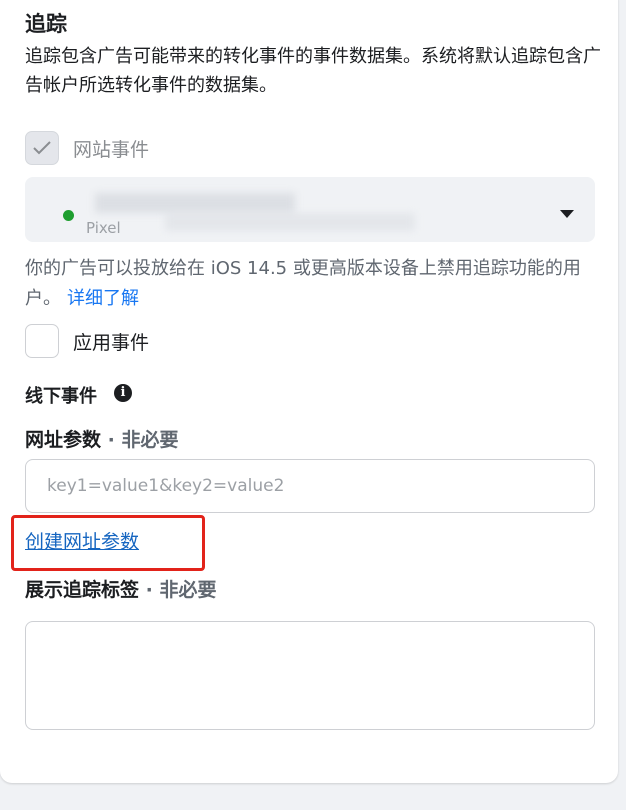  What do you see at coordinates (567, 214) in the screenshot?
I see `chevron-down-icon` at bounding box center [567, 214].